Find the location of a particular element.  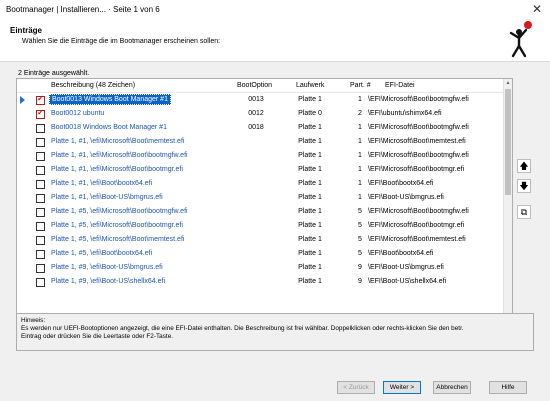

scroll-up-icon: ▲ is located at coordinates (508, 83).